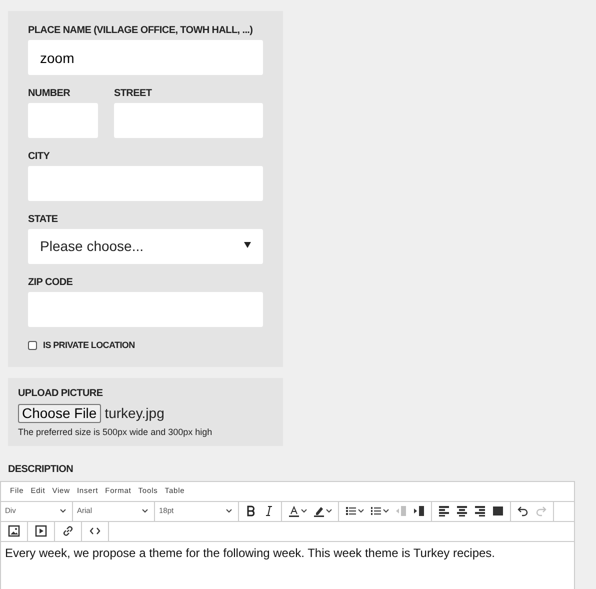  I want to click on play-icon, so click(41, 531).